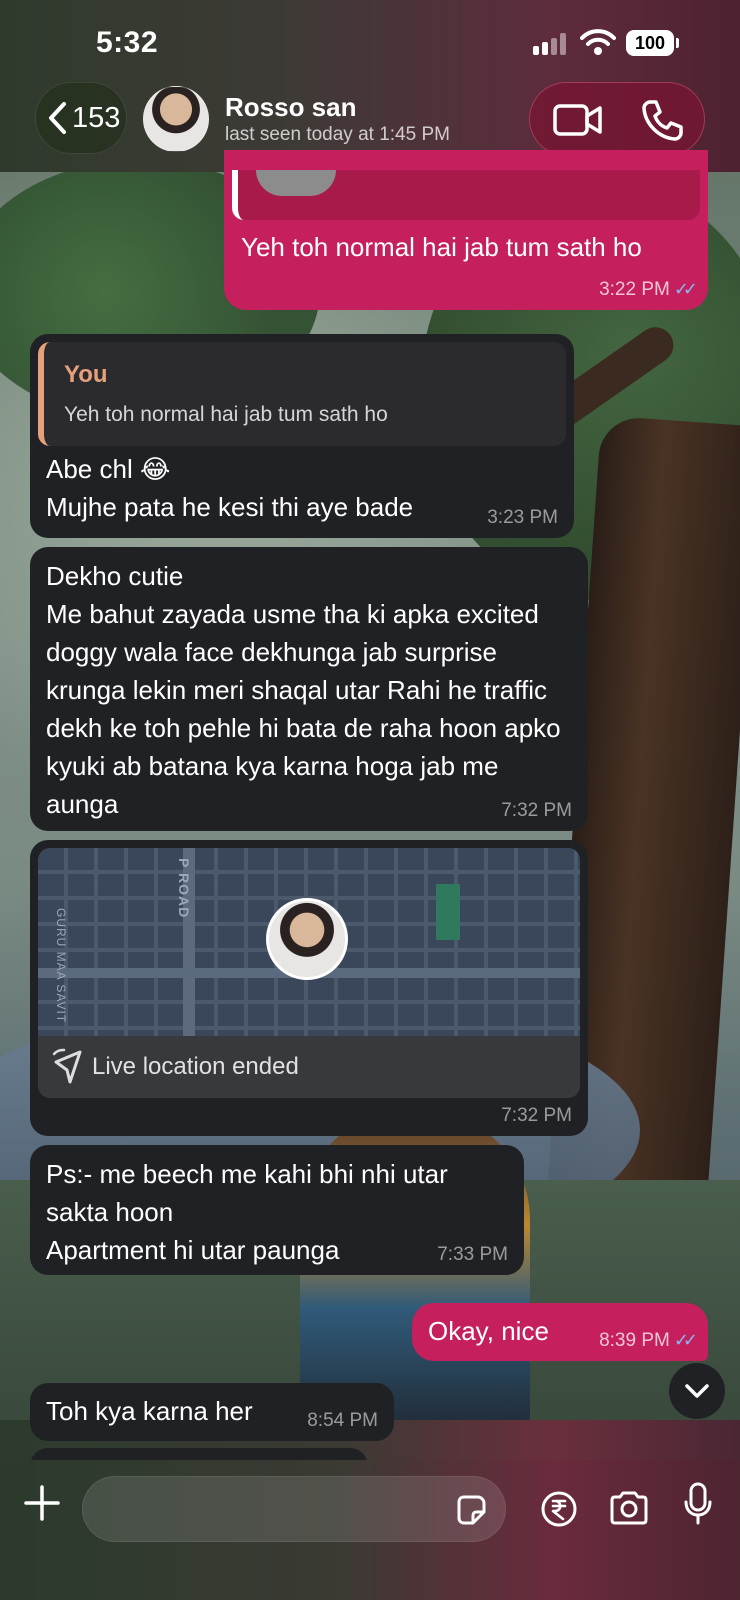 This screenshot has width=740, height=1600. What do you see at coordinates (342, 1420) in the screenshot?
I see `message-time: 8:54 PM` at bounding box center [342, 1420].